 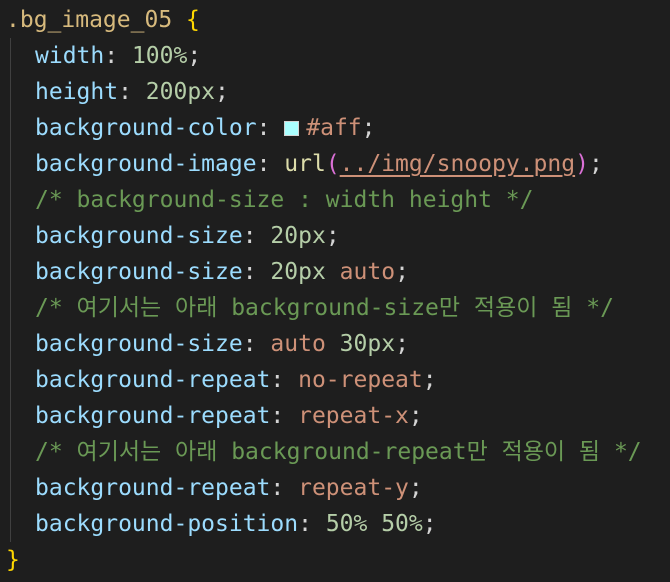 I want to click on code-line-background-repeat: background-repeat: no-repeat;, so click(x=335, y=380).